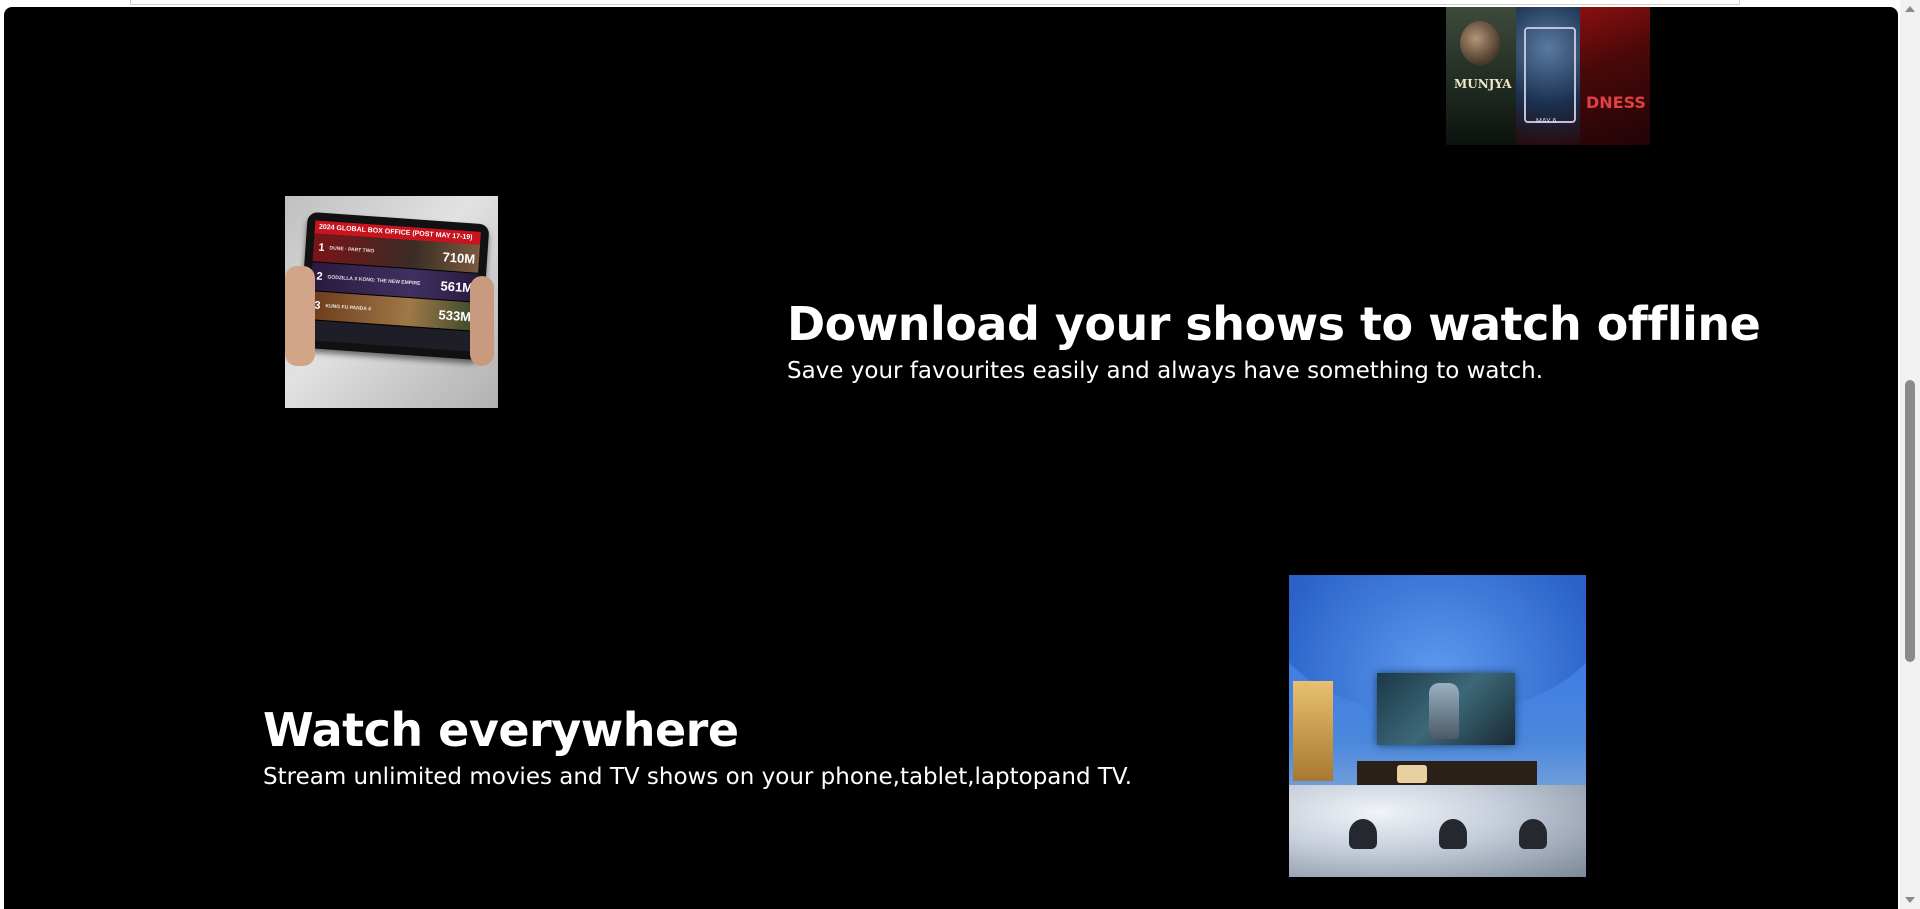 This screenshot has height=909, width=1920. I want to click on poster-collage-image: MUNJYA MAY 6 DNESS, so click(1548, 76).